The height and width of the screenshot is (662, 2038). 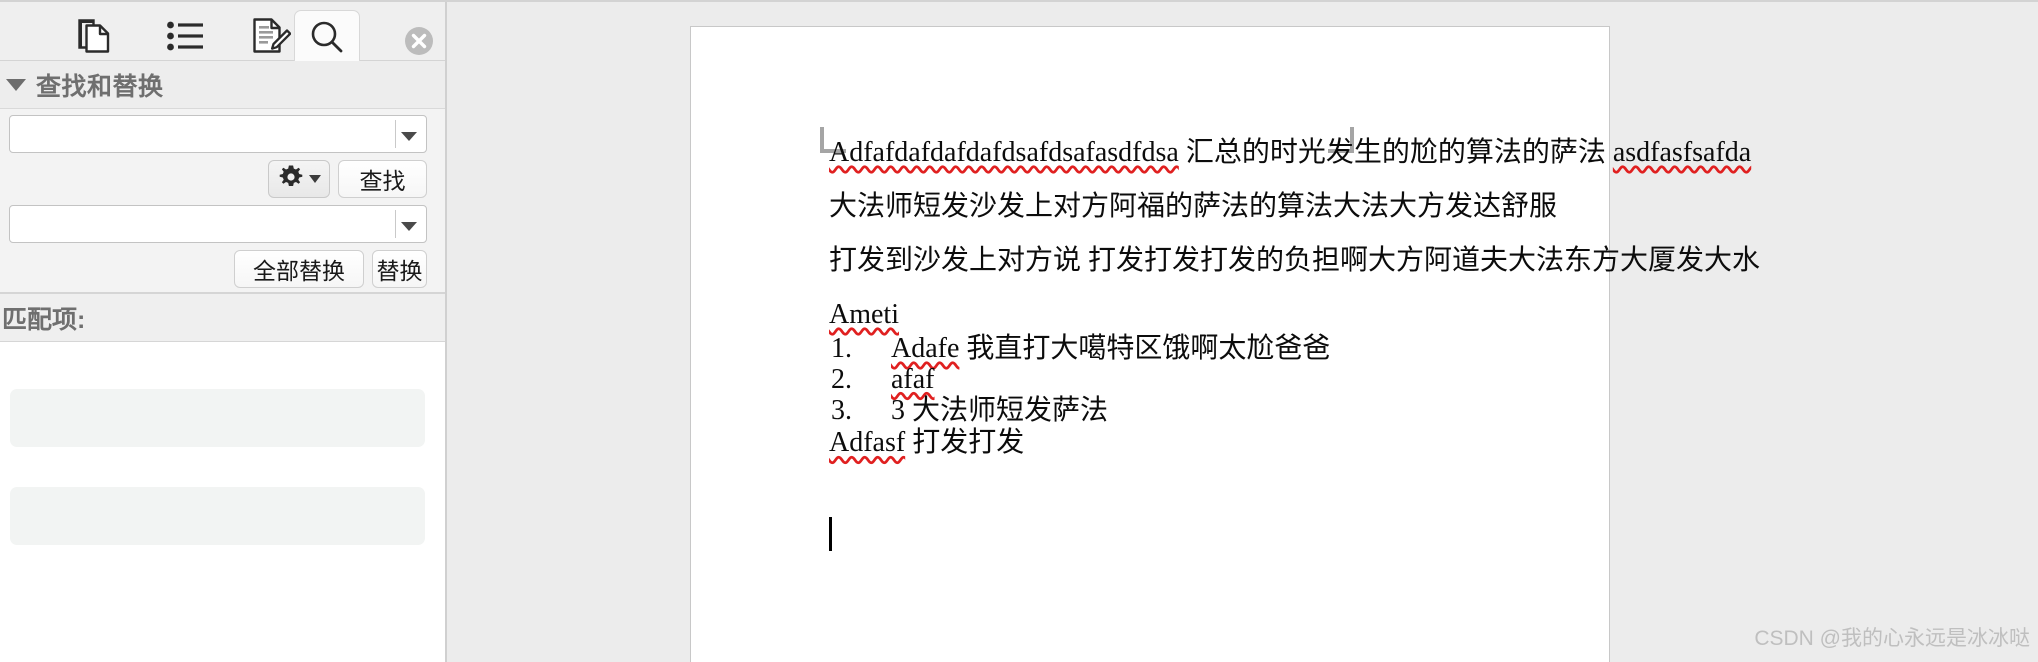 I want to click on find-combobox, so click(x=218, y=134).